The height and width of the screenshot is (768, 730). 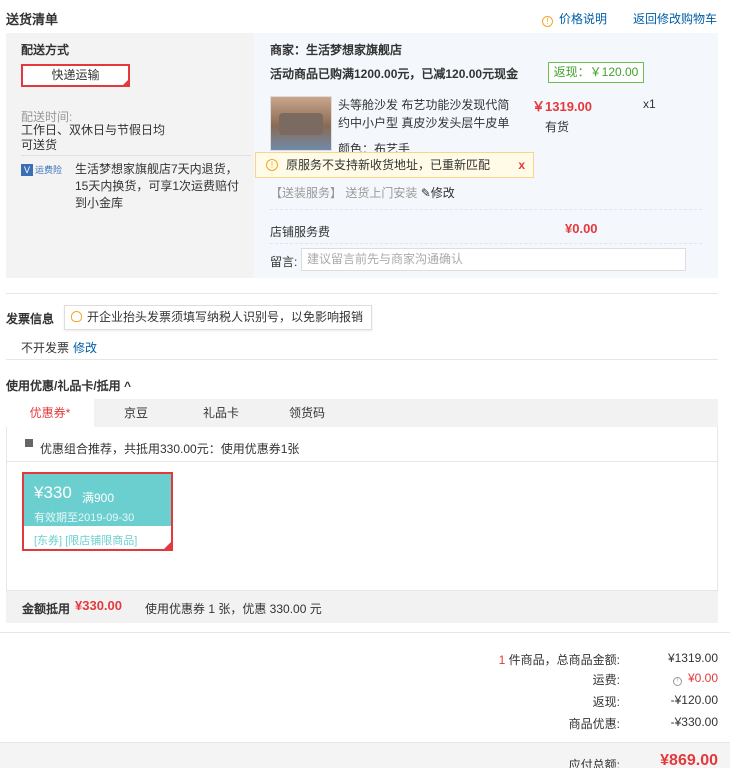 I want to click on shipping-time-line-2: 可送货, so click(x=39, y=145).